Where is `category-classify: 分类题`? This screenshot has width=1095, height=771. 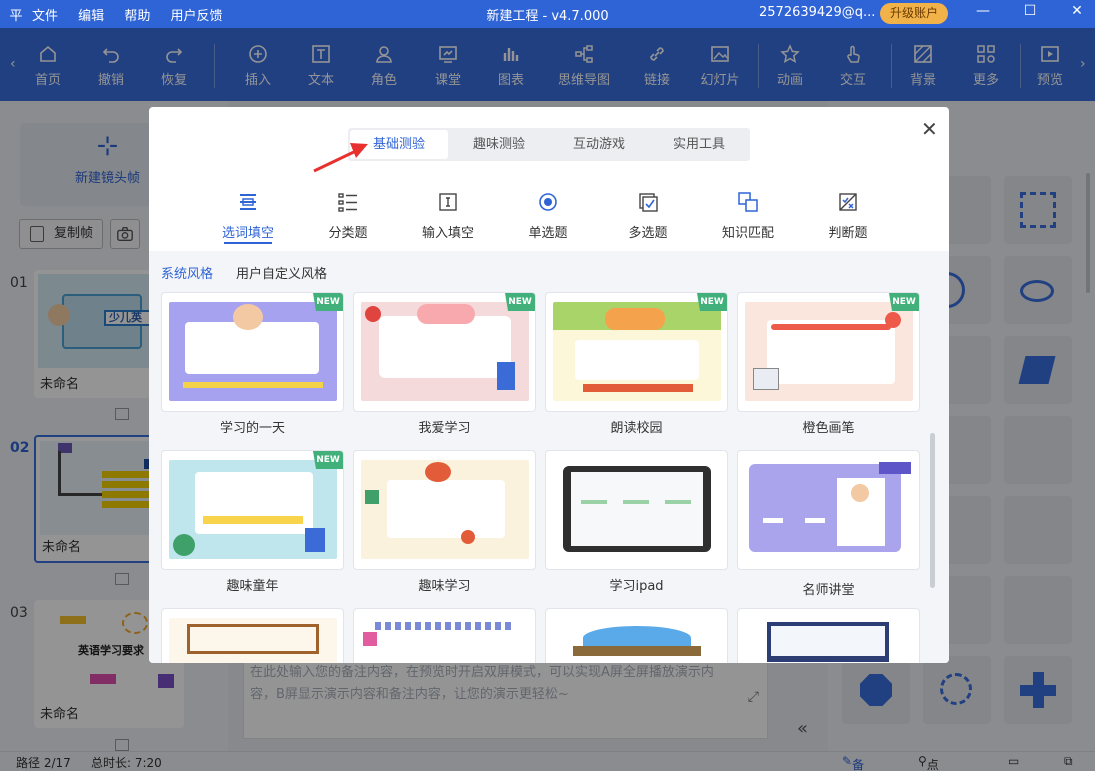
category-classify: 分类题 is located at coordinates (348, 214).